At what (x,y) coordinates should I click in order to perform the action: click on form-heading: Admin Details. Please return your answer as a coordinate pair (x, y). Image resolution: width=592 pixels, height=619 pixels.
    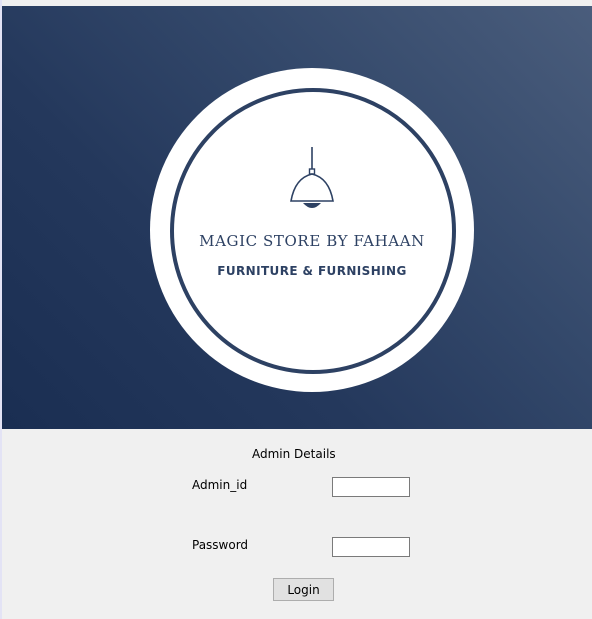
    Looking at the image, I should click on (294, 454).